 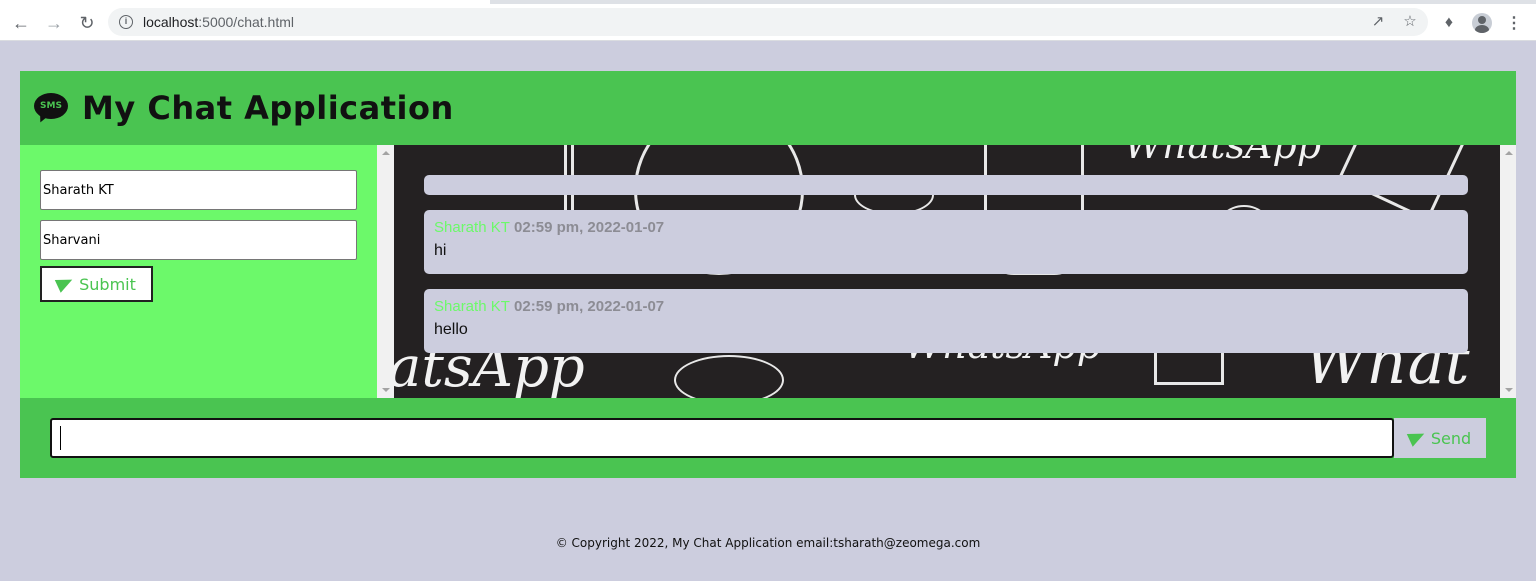 I want to click on url-path: :5000/chat.html, so click(x=246, y=22).